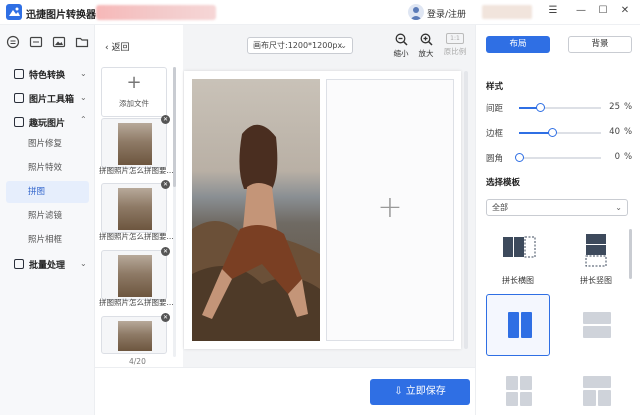 The height and width of the screenshot is (415, 640). Describe the element at coordinates (300, 45) in the screenshot. I see `canvas-size-select: 画布尺寸:1200*1200px ⌄` at that location.